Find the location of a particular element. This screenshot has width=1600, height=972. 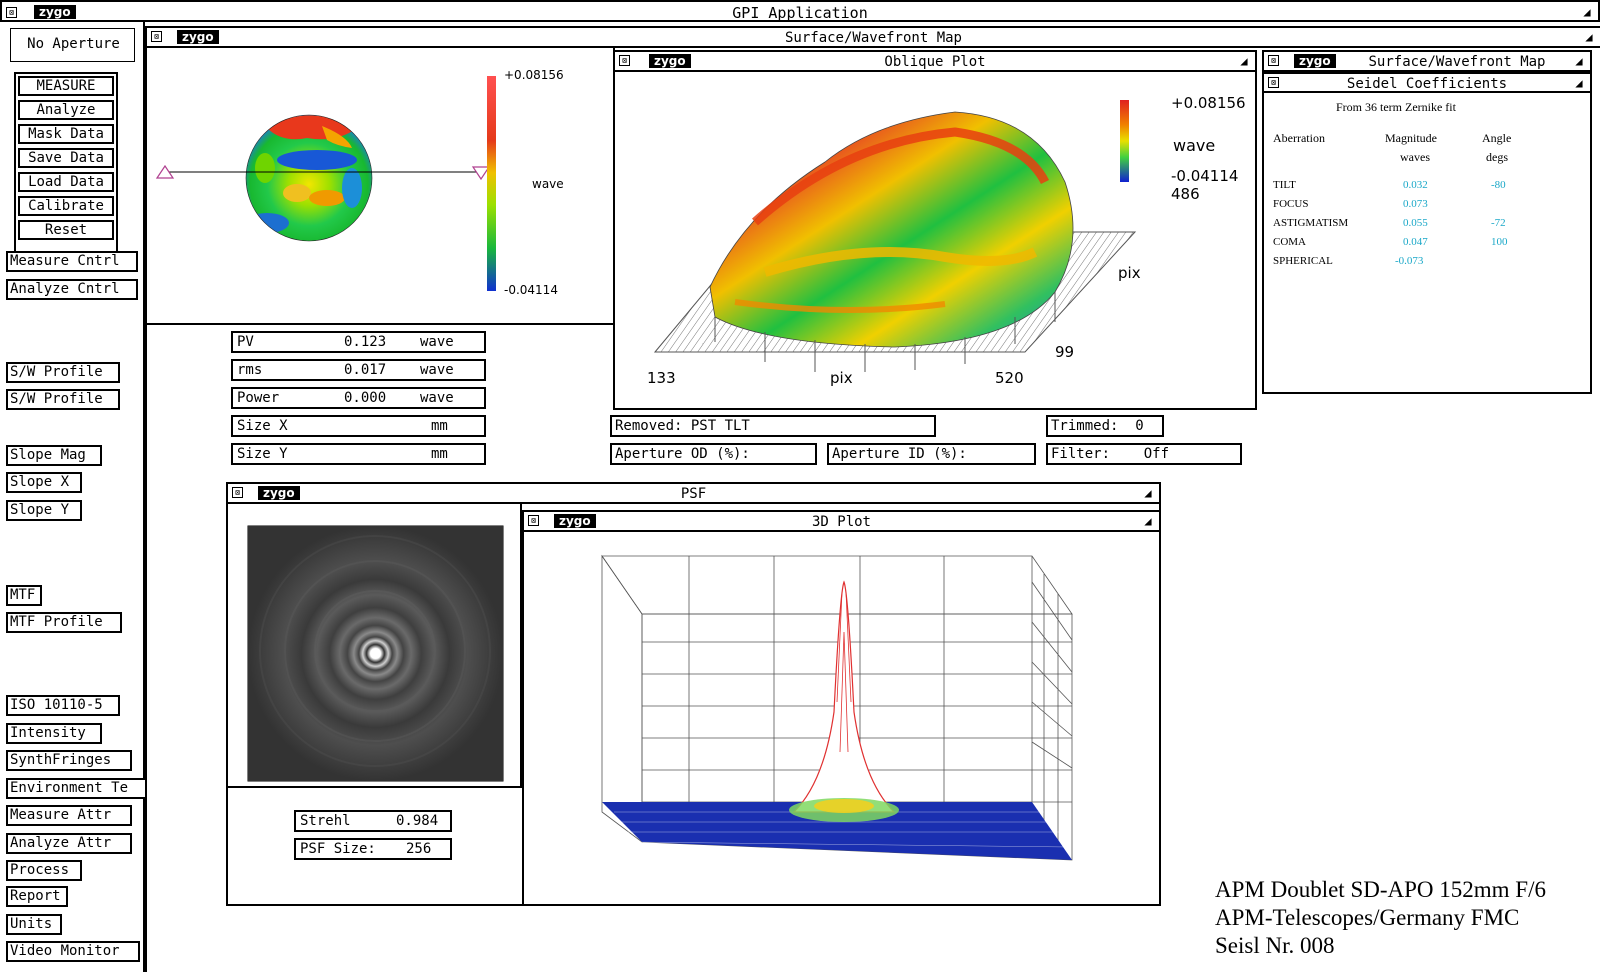

seidel-row-name: COMA is located at coordinates (1290, 242).